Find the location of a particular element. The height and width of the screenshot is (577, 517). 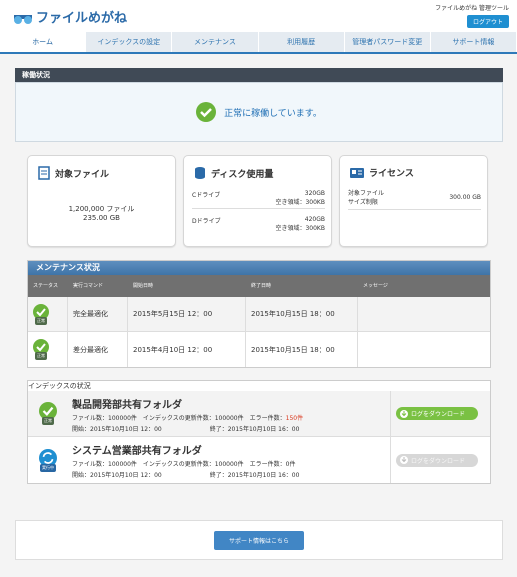

start-cell: 2015年4月10日 12：00 is located at coordinates (187, 349).